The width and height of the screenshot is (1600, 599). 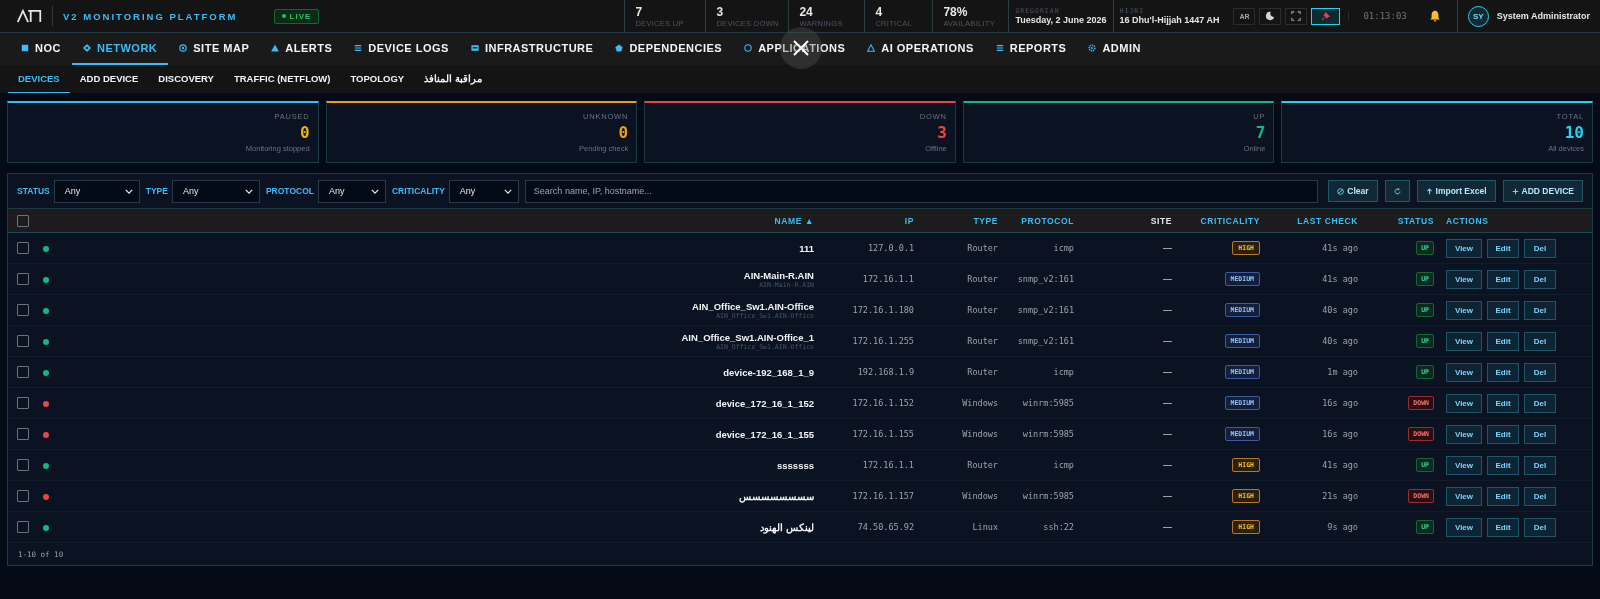 What do you see at coordinates (1542, 191) in the screenshot?
I see `toolbar-button: ADD DEVICE` at bounding box center [1542, 191].